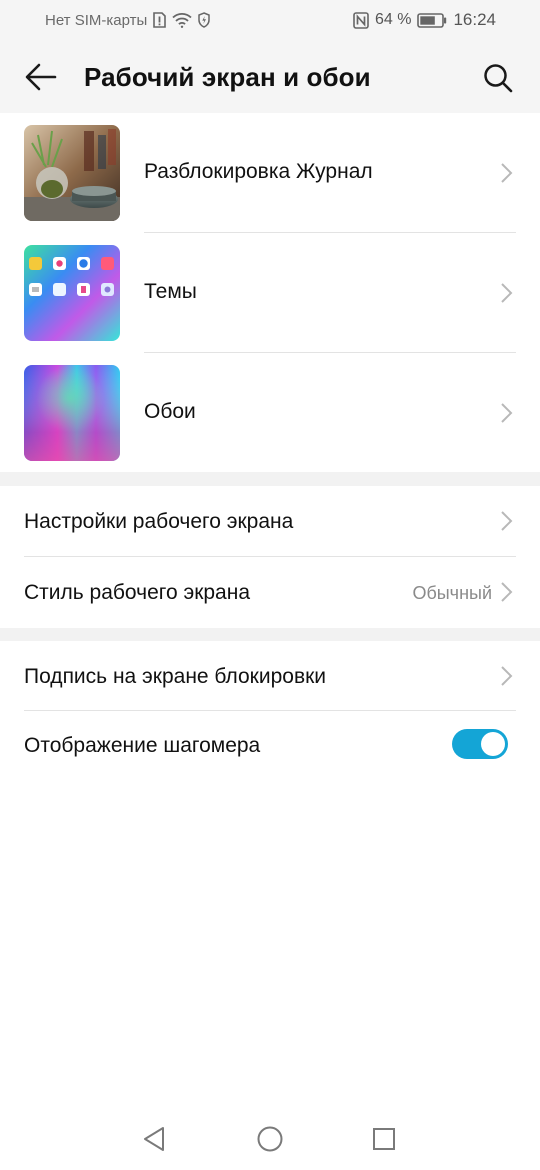 Image resolution: width=540 pixels, height=1170 pixels. What do you see at coordinates (270, 746) in the screenshot?
I see `step-counter-row: Отображение шагомера` at bounding box center [270, 746].